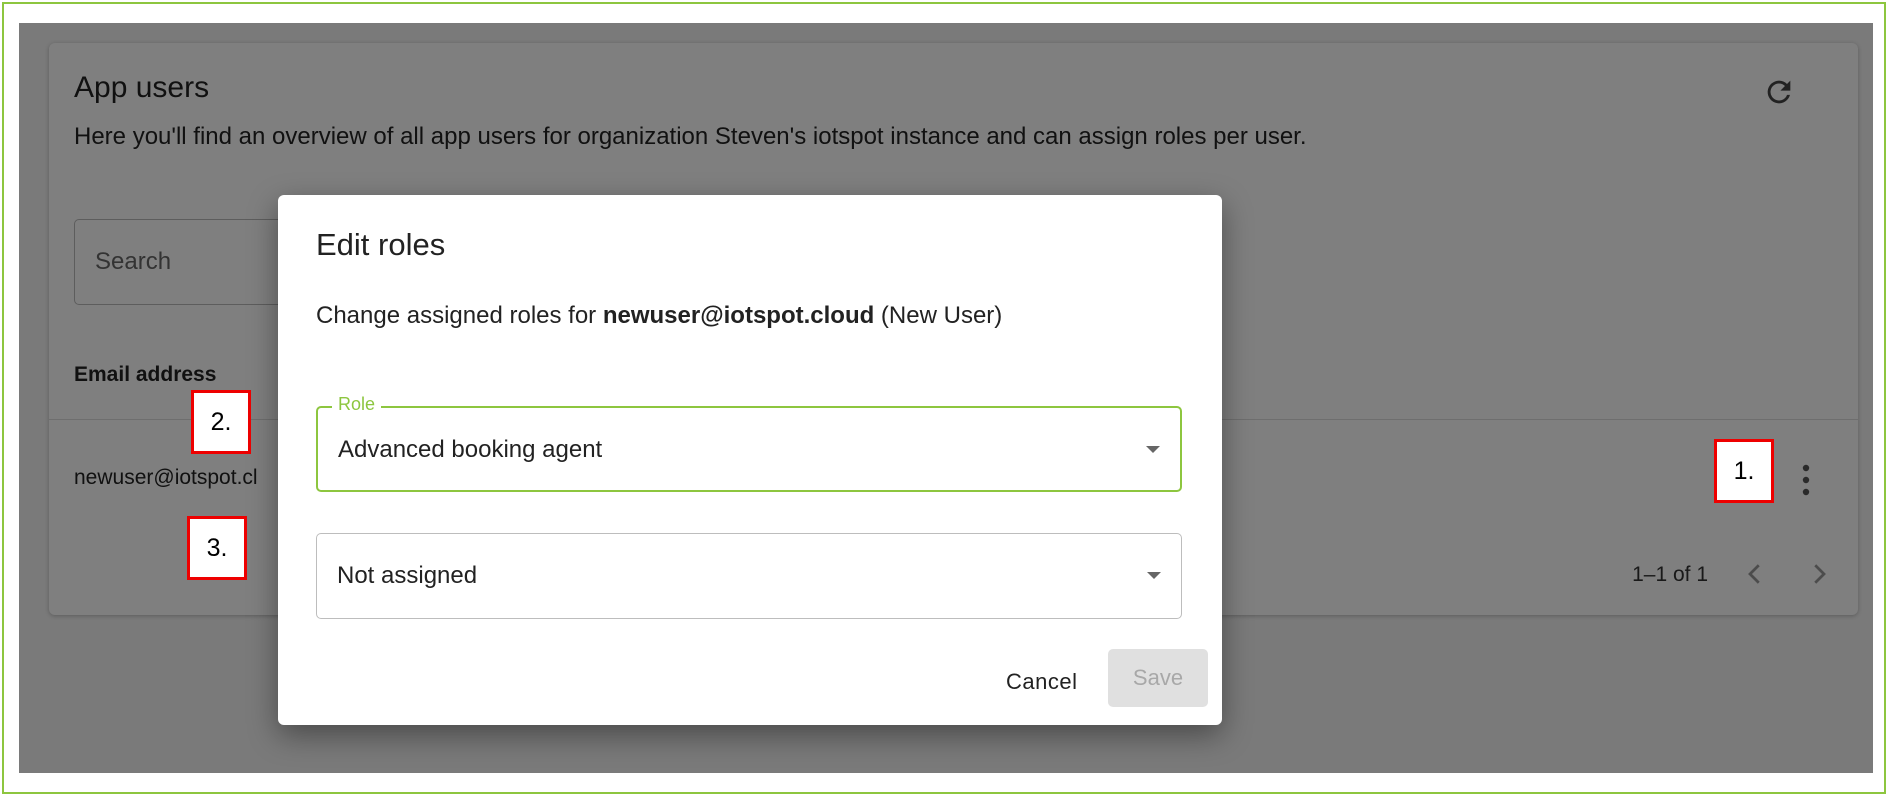 The height and width of the screenshot is (800, 1892). I want to click on dialog-title: Edit roles, so click(381, 244).